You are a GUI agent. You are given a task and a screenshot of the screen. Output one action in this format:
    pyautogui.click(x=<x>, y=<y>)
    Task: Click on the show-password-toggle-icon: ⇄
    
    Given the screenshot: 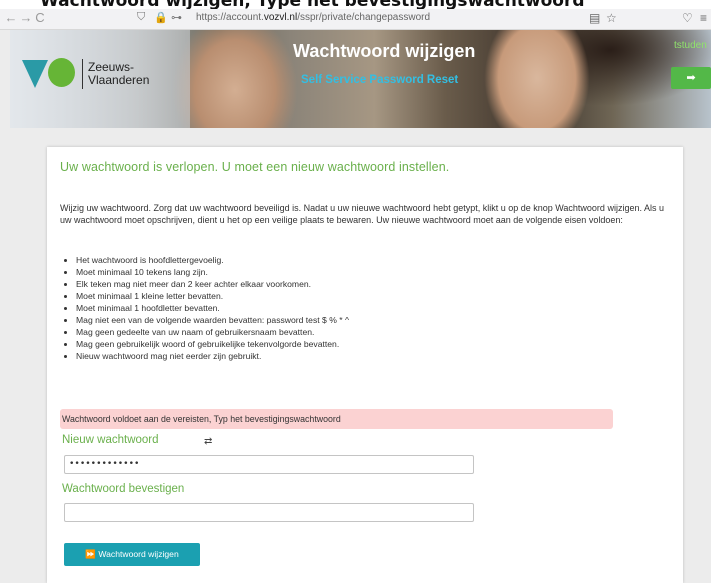 What is the action you would take?
    pyautogui.click(x=208, y=441)
    